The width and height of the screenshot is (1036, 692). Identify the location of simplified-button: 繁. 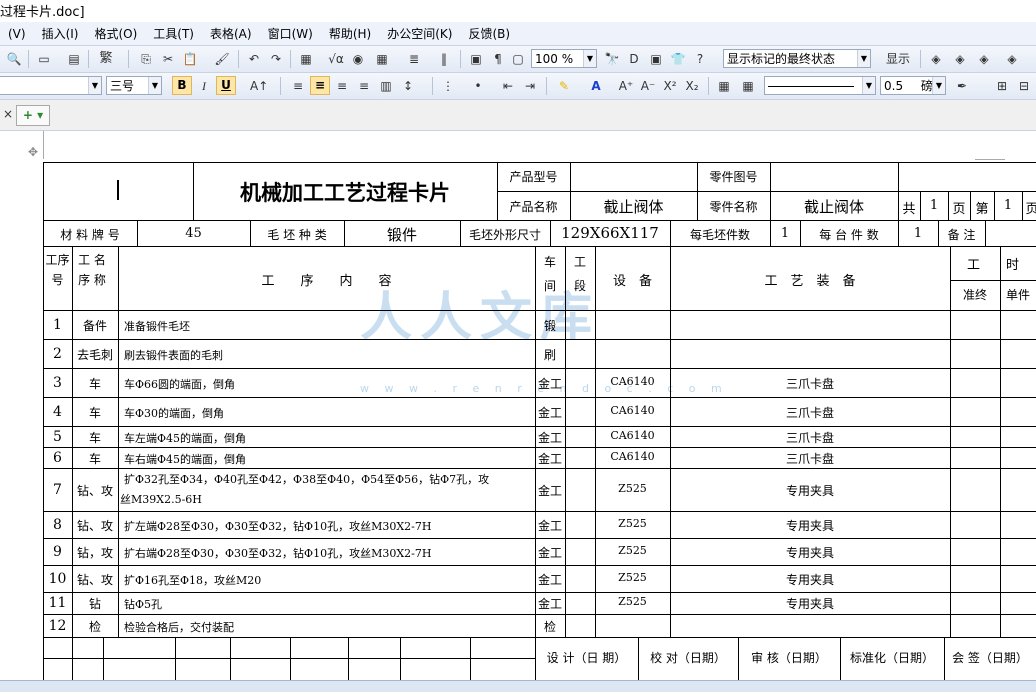
(106, 59).